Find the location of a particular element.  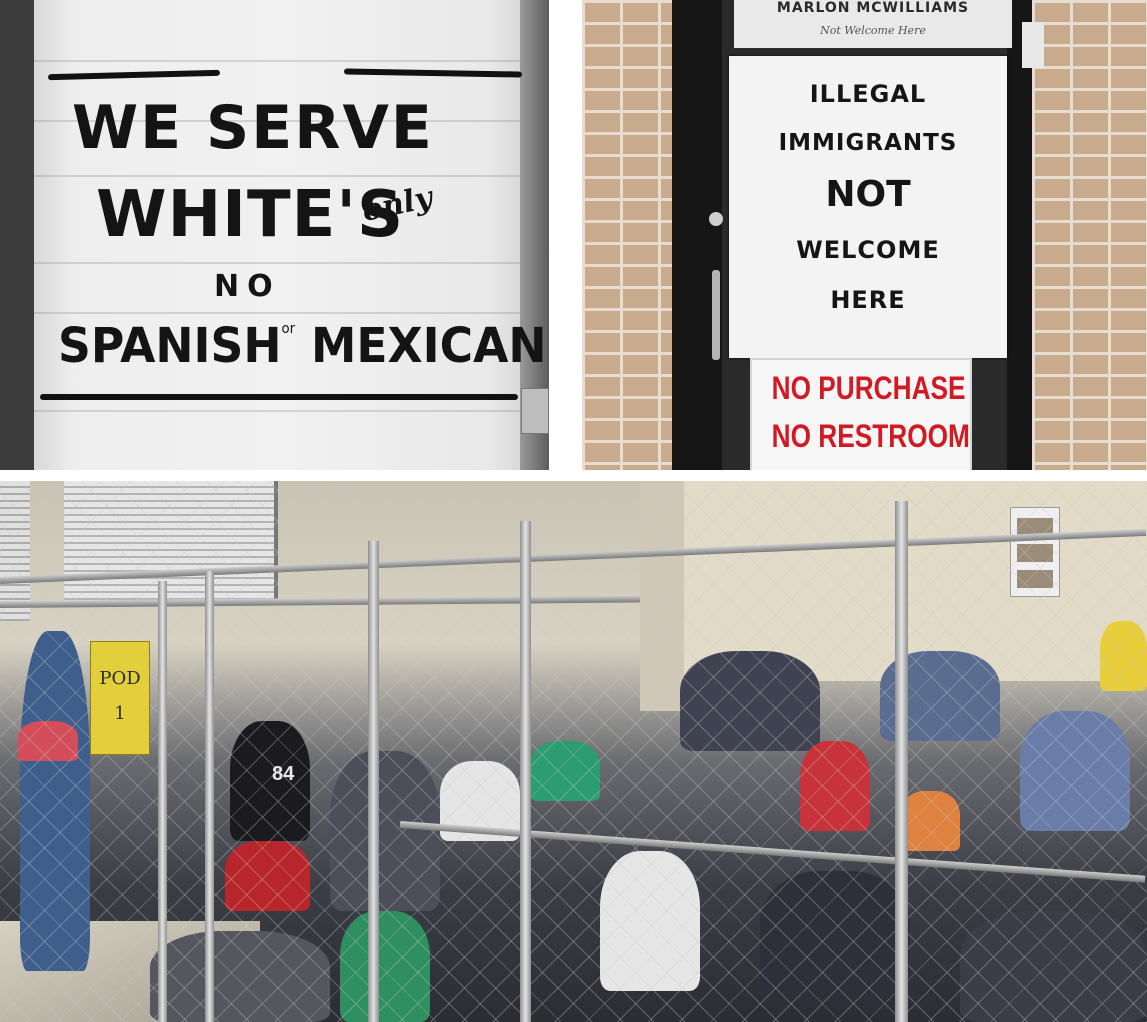

sign-line-we-serve: WE SERVE is located at coordinates (253, 128).